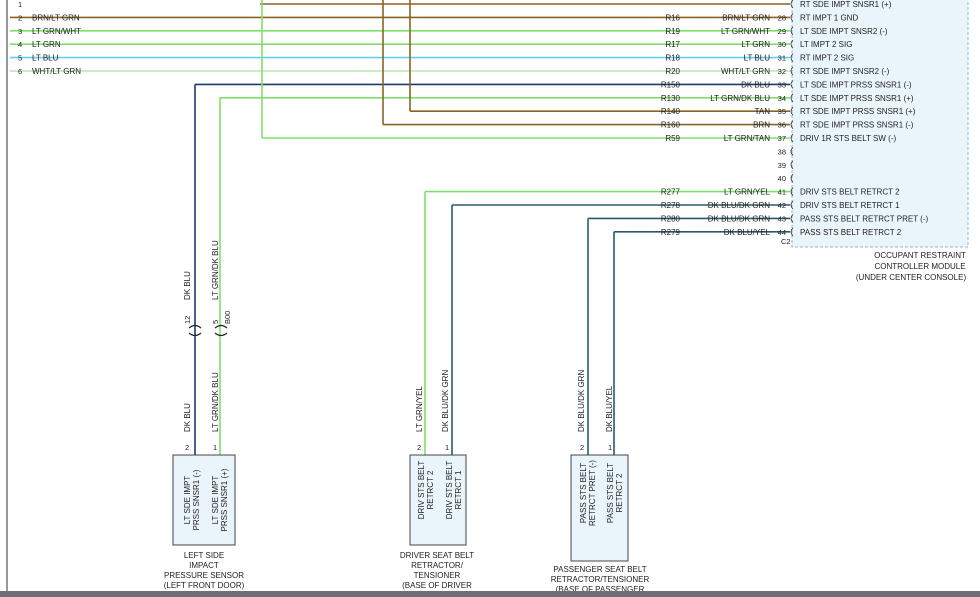 This screenshot has width=980, height=597. What do you see at coordinates (856, 84) in the screenshot?
I see `module-pin-label-33: LT SDE IMPT PRSS SNSR1 (-)` at bounding box center [856, 84].